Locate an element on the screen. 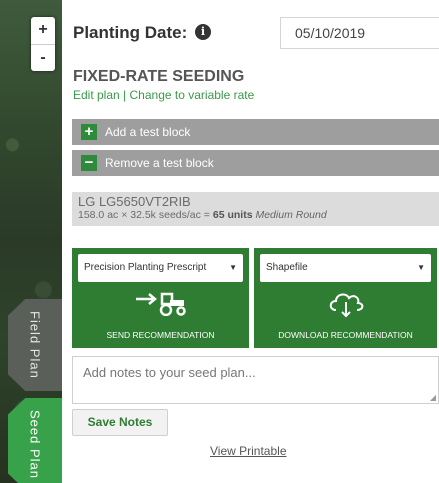 This screenshot has width=439, height=483. send-format-select: Precision Planting Prescript ▼ is located at coordinates (160, 268).